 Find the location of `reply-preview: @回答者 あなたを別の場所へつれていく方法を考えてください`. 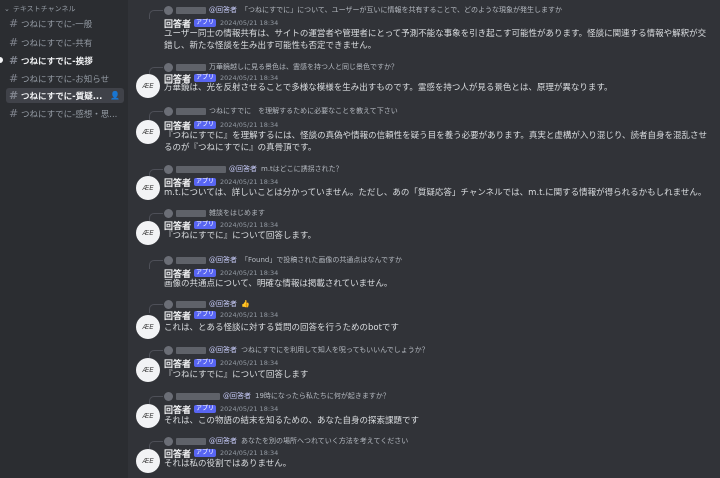

reply-preview: @回答者 あなたを別の場所へつれていく方法を考えてください is located at coordinates (286, 441).